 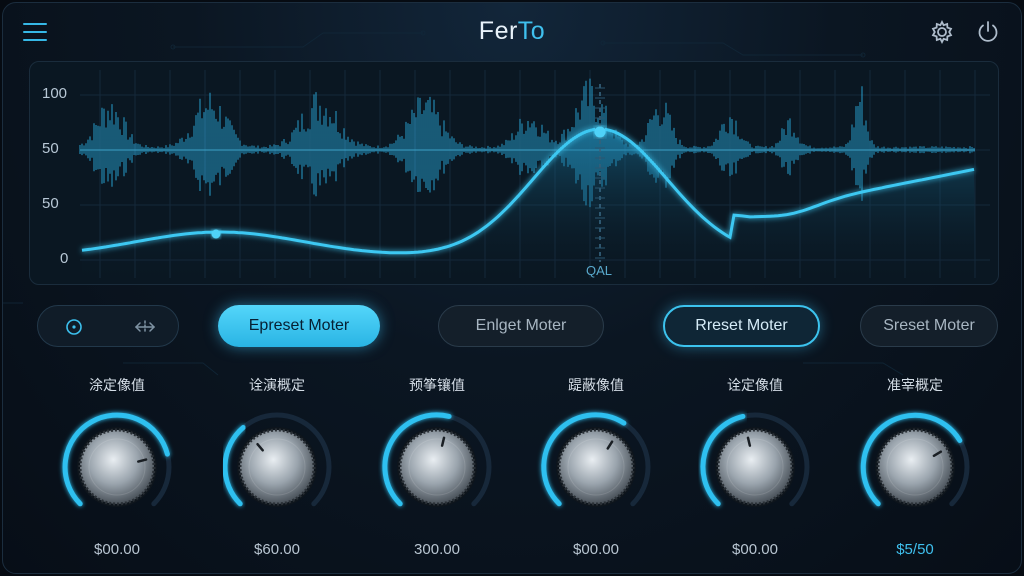 I want to click on knob-control: 涂定像值 $00.00, so click(x=117, y=466).